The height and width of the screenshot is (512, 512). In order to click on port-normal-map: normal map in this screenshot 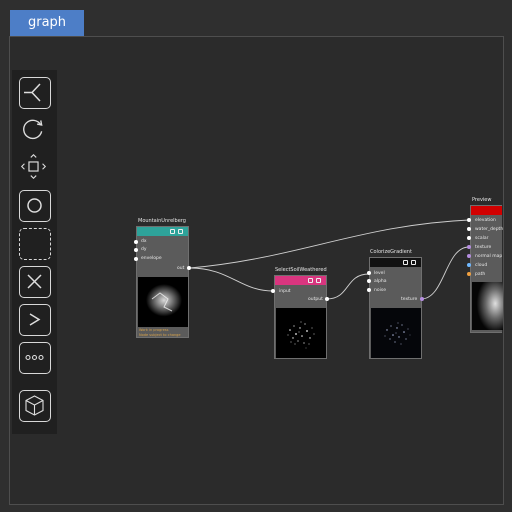, I will do `click(489, 256)`.